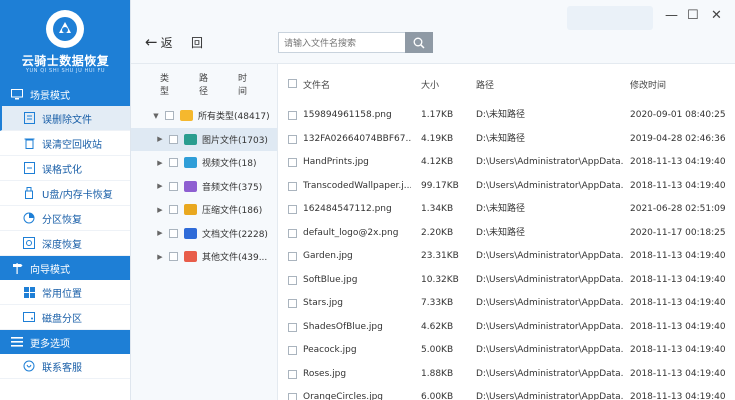 This screenshot has height=400, width=735. Describe the element at coordinates (197, 42) in the screenshot. I see `refresh-button: 回` at that location.